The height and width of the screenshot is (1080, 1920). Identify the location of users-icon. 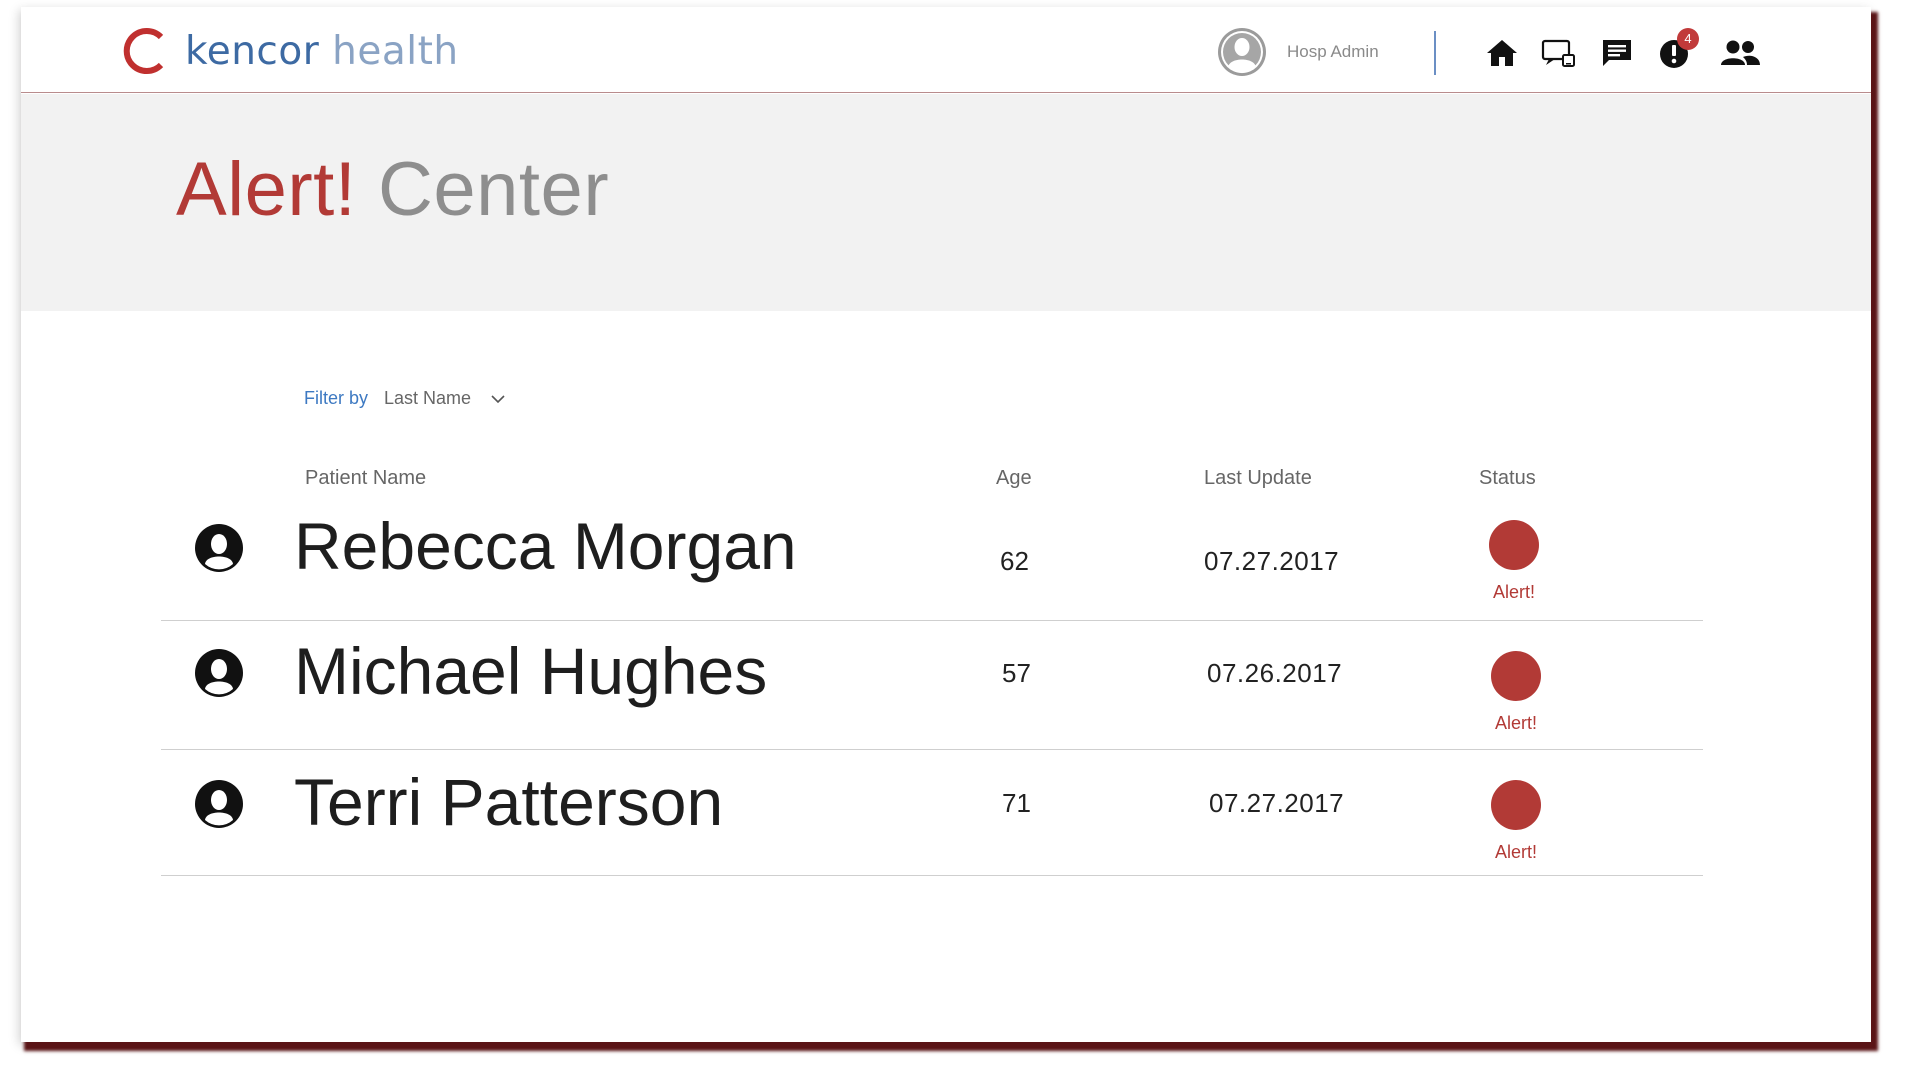
(1740, 53).